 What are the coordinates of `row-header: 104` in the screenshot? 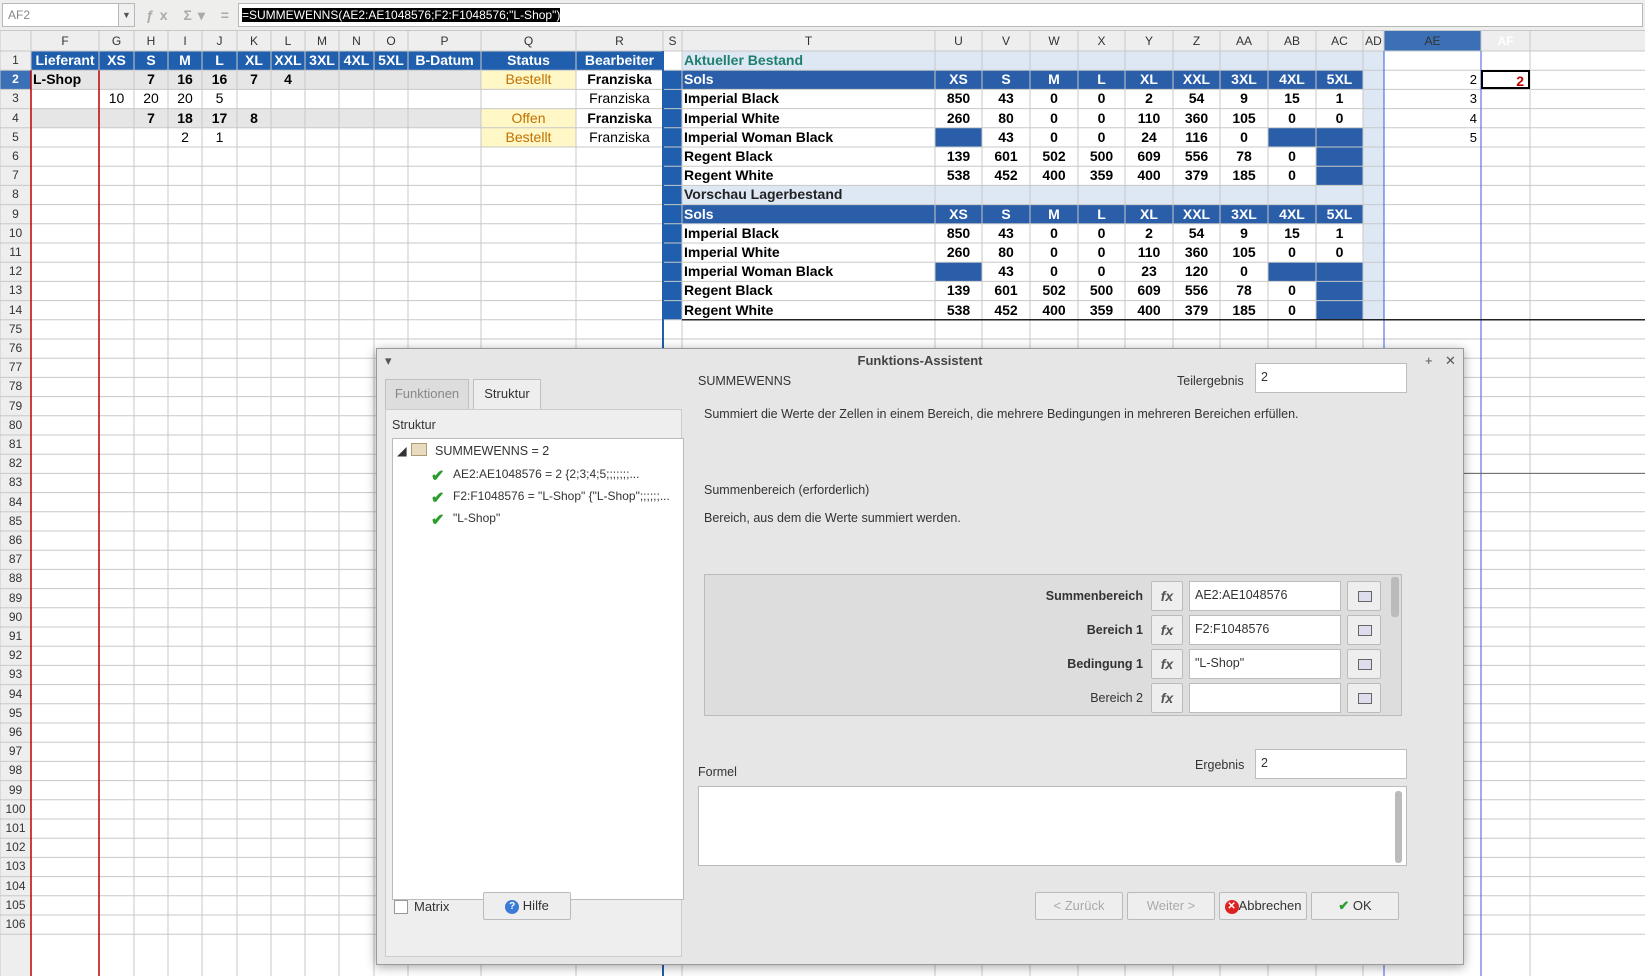 It's located at (15, 885).